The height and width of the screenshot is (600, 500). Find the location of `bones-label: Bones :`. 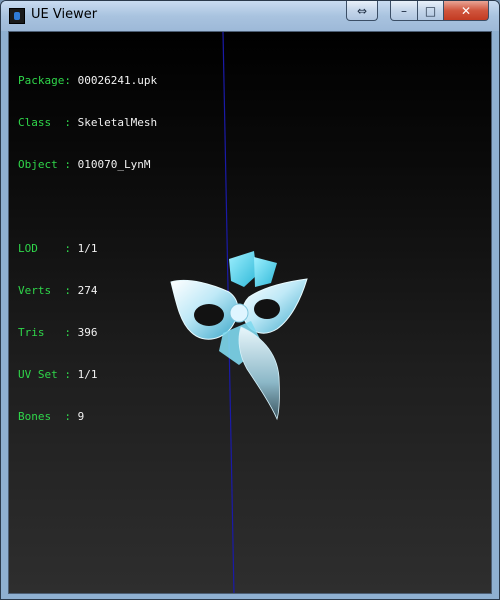

bones-label: Bones : is located at coordinates (44, 416).